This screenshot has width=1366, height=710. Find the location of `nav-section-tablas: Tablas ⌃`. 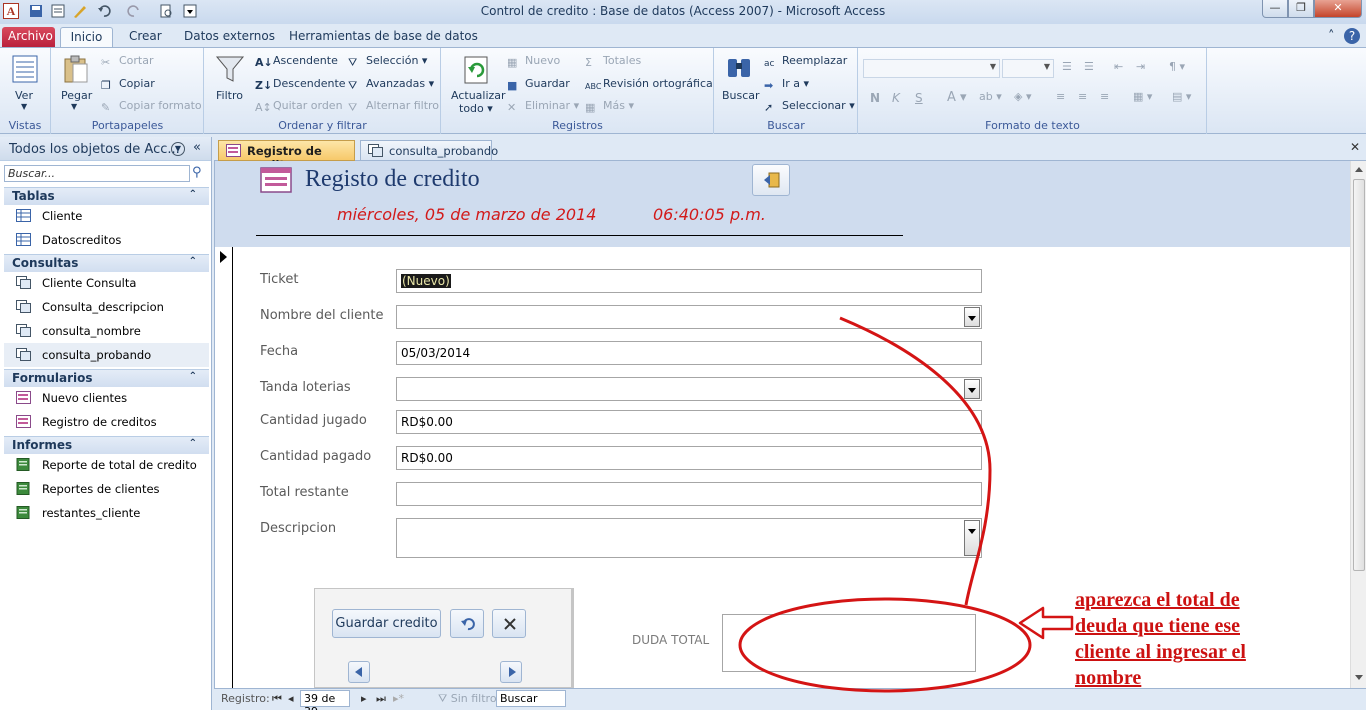

nav-section-tablas: Tablas ⌃ is located at coordinates (106, 196).